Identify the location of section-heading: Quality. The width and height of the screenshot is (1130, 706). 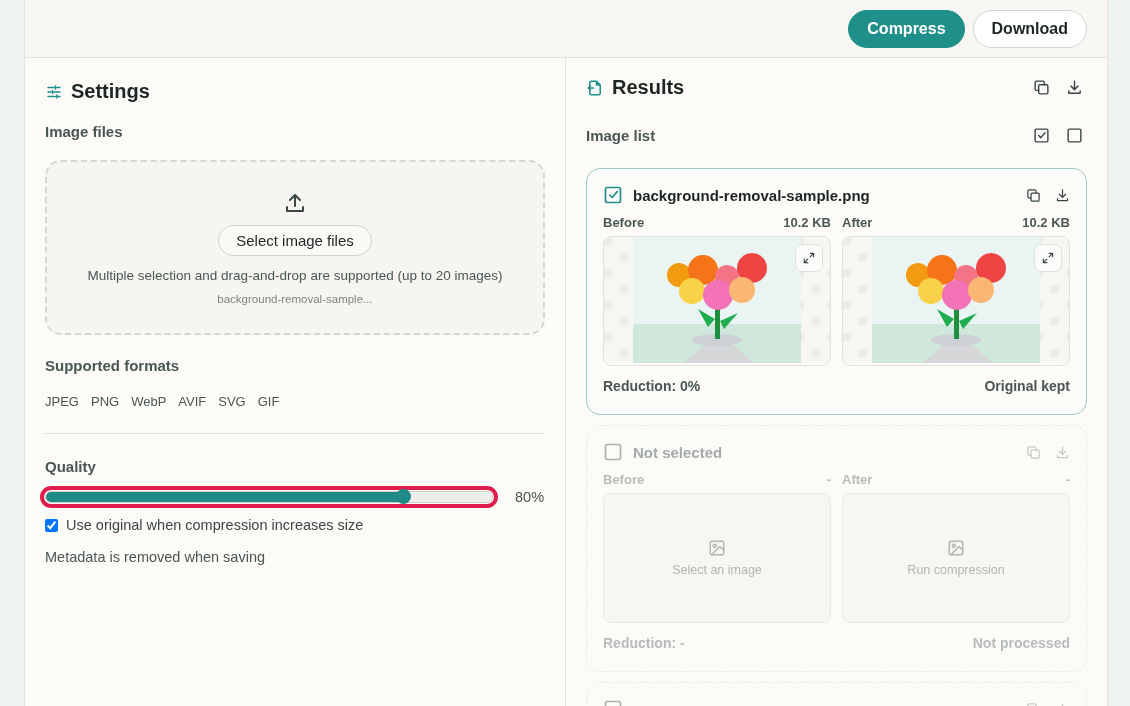
(71, 466).